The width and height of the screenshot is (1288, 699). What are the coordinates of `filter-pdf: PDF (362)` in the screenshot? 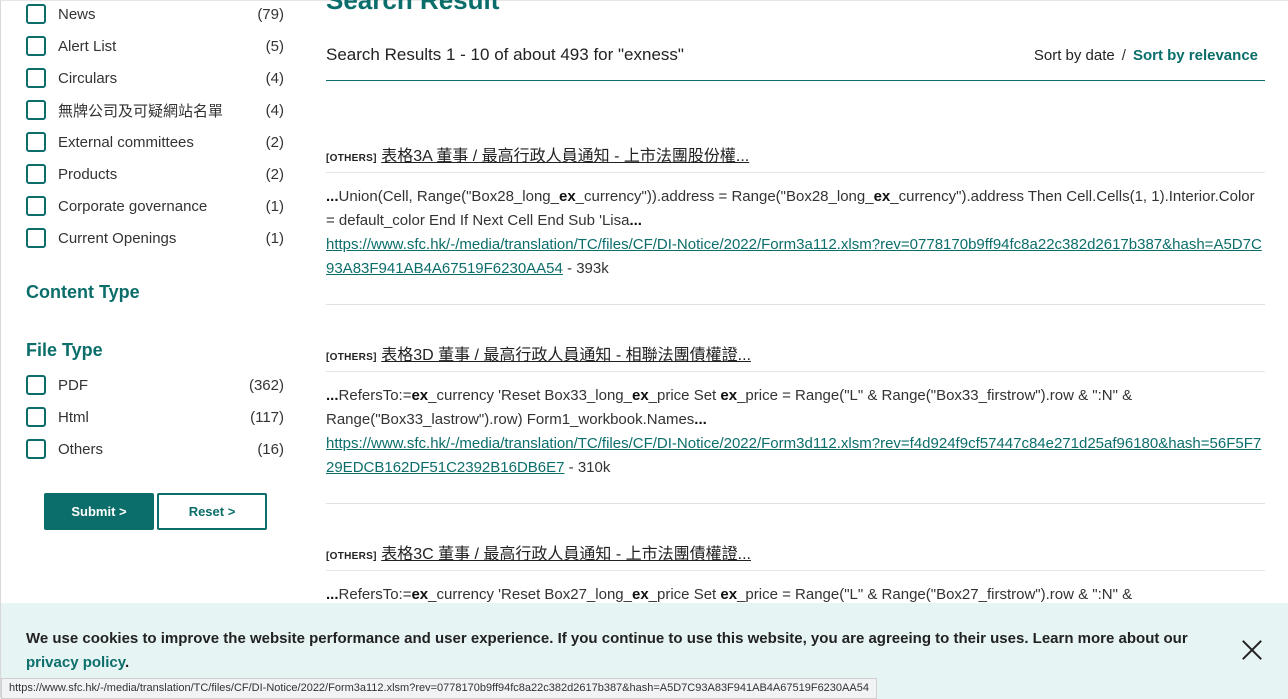 It's located at (156, 385).